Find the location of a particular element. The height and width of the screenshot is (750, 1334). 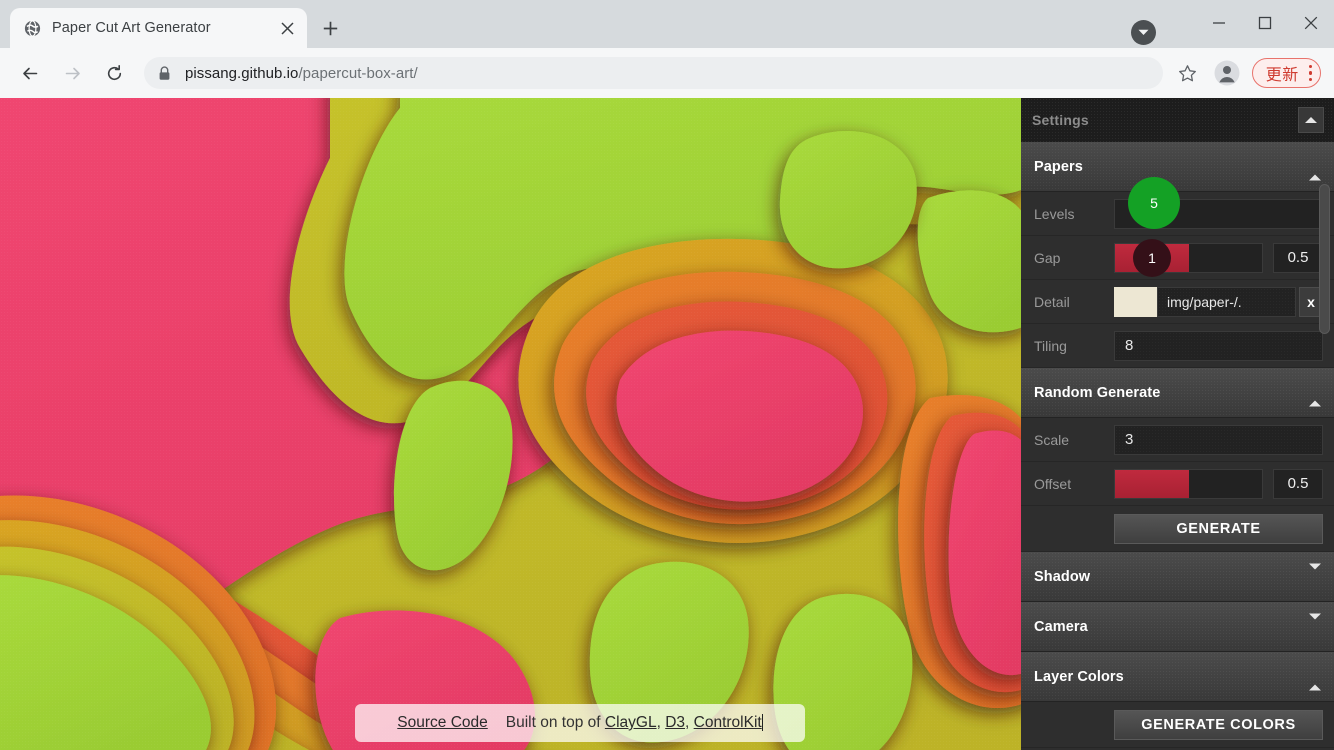

source-code-link: Source Code is located at coordinates (442, 723).